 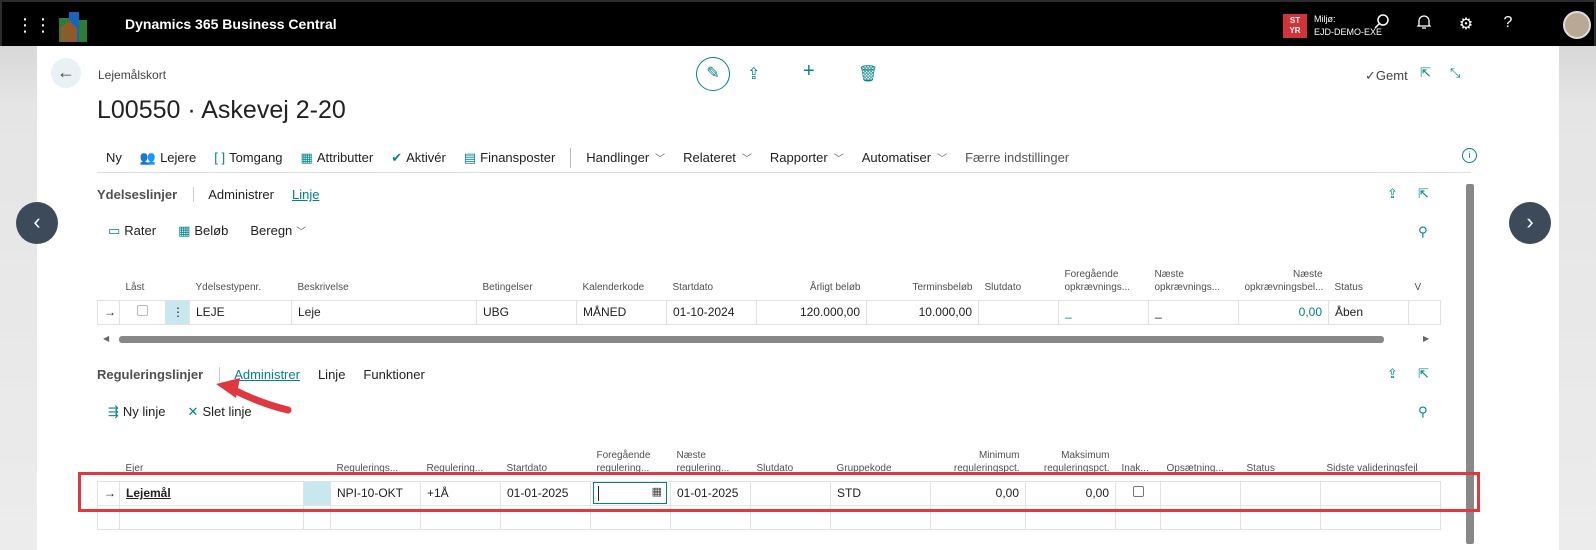 I want to click on annotation-arrow, so click(x=254, y=396).